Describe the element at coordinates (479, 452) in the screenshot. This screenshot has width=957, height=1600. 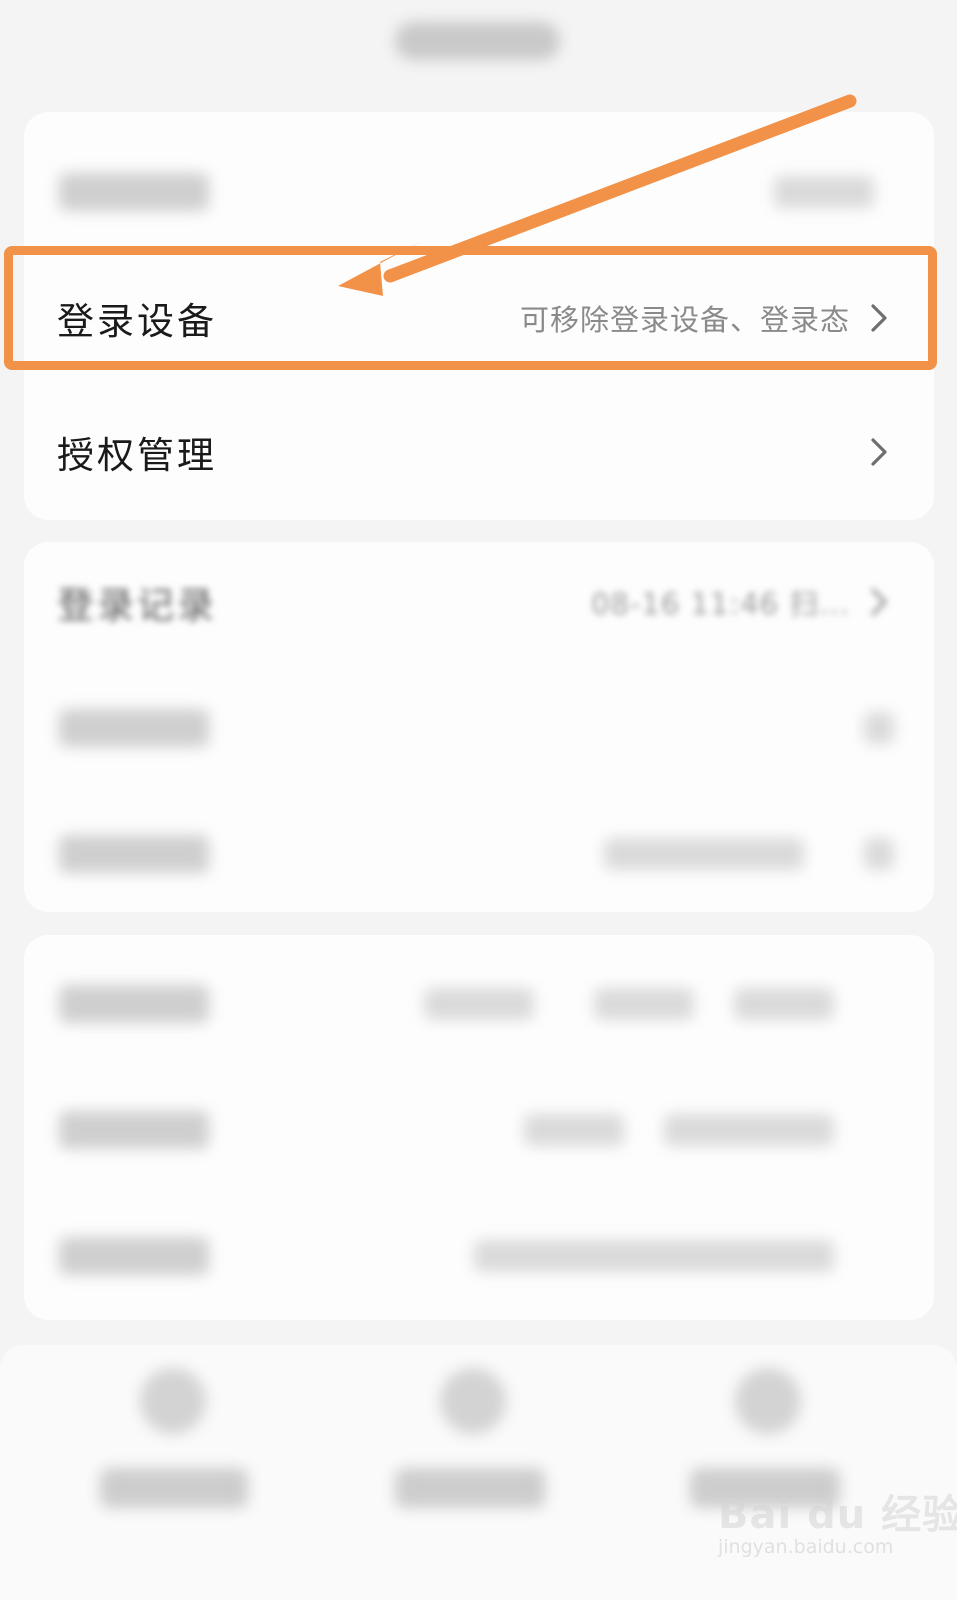
I see `authorization-management-row: 授权管理` at that location.